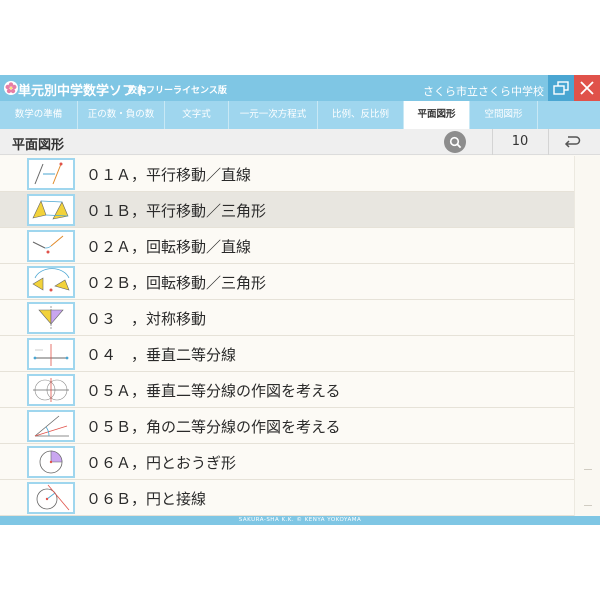 The image size is (600, 600). What do you see at coordinates (287, 282) in the screenshot?
I see `lesson-row: ０２Ｂ，回転移動／三角形` at bounding box center [287, 282].